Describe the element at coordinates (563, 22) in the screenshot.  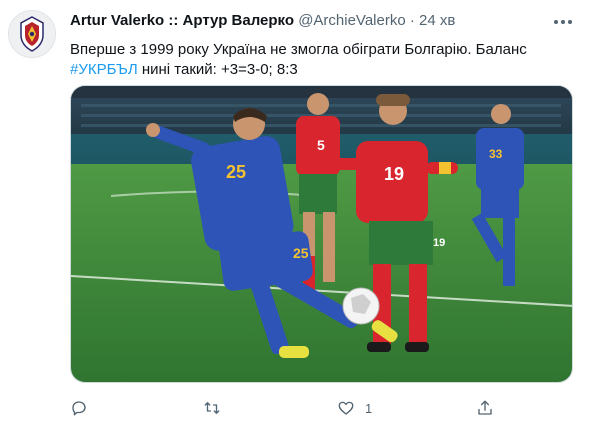
I see `more-options-icon` at that location.